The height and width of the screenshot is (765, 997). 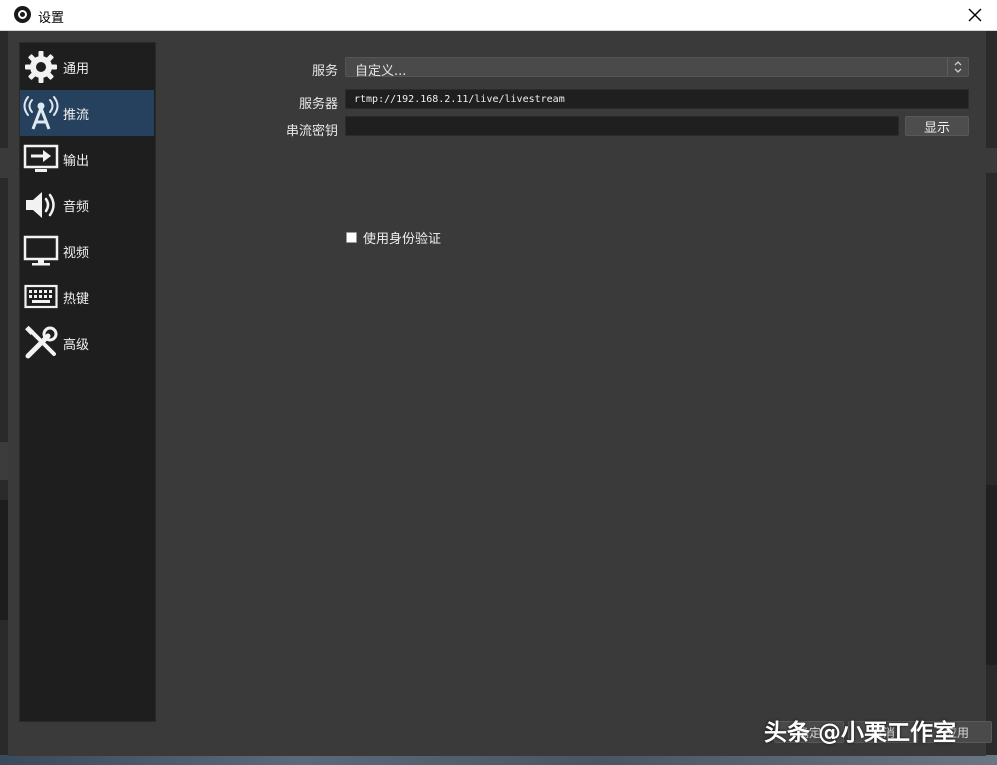 I want to click on close-button, so click(x=975, y=15).